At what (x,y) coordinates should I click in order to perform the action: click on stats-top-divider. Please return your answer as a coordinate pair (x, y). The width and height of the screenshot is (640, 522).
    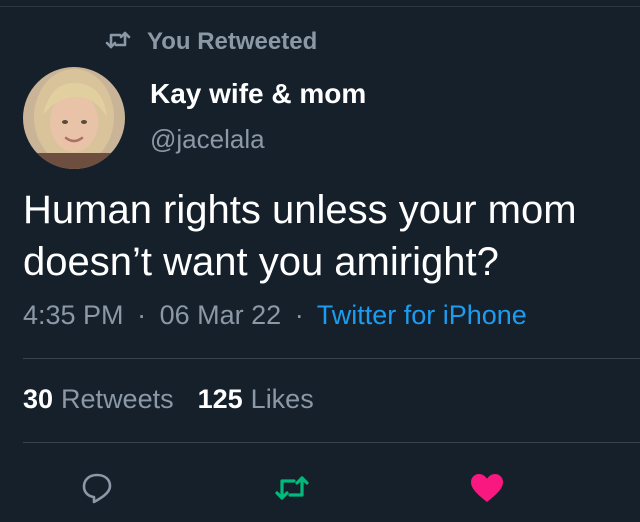
    Looking at the image, I should click on (331, 358).